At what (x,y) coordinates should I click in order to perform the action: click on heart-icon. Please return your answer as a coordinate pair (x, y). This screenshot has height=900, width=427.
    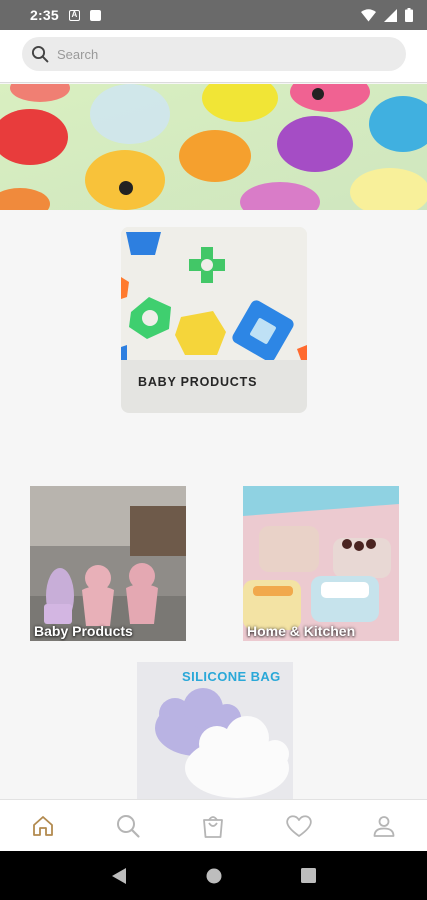
    Looking at the image, I should click on (299, 825).